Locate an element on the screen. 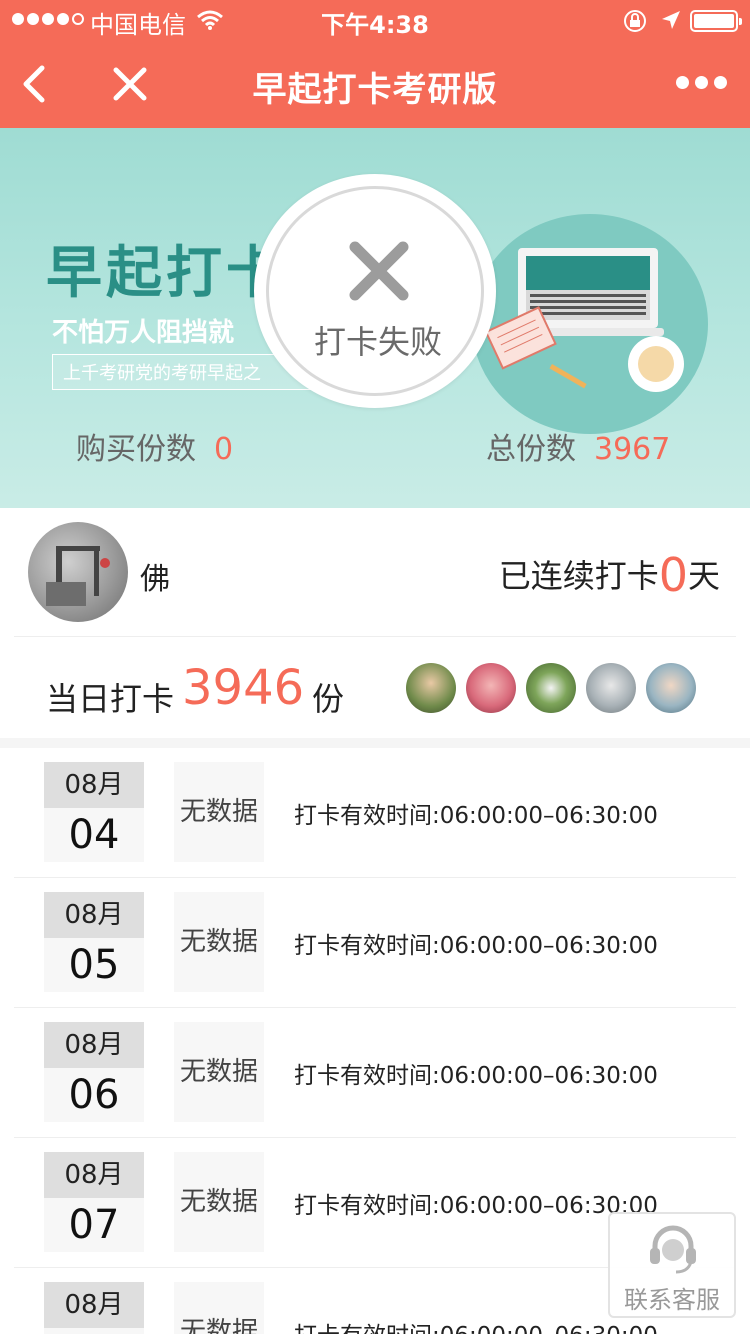  record-day: 06 is located at coordinates (94, 1095).